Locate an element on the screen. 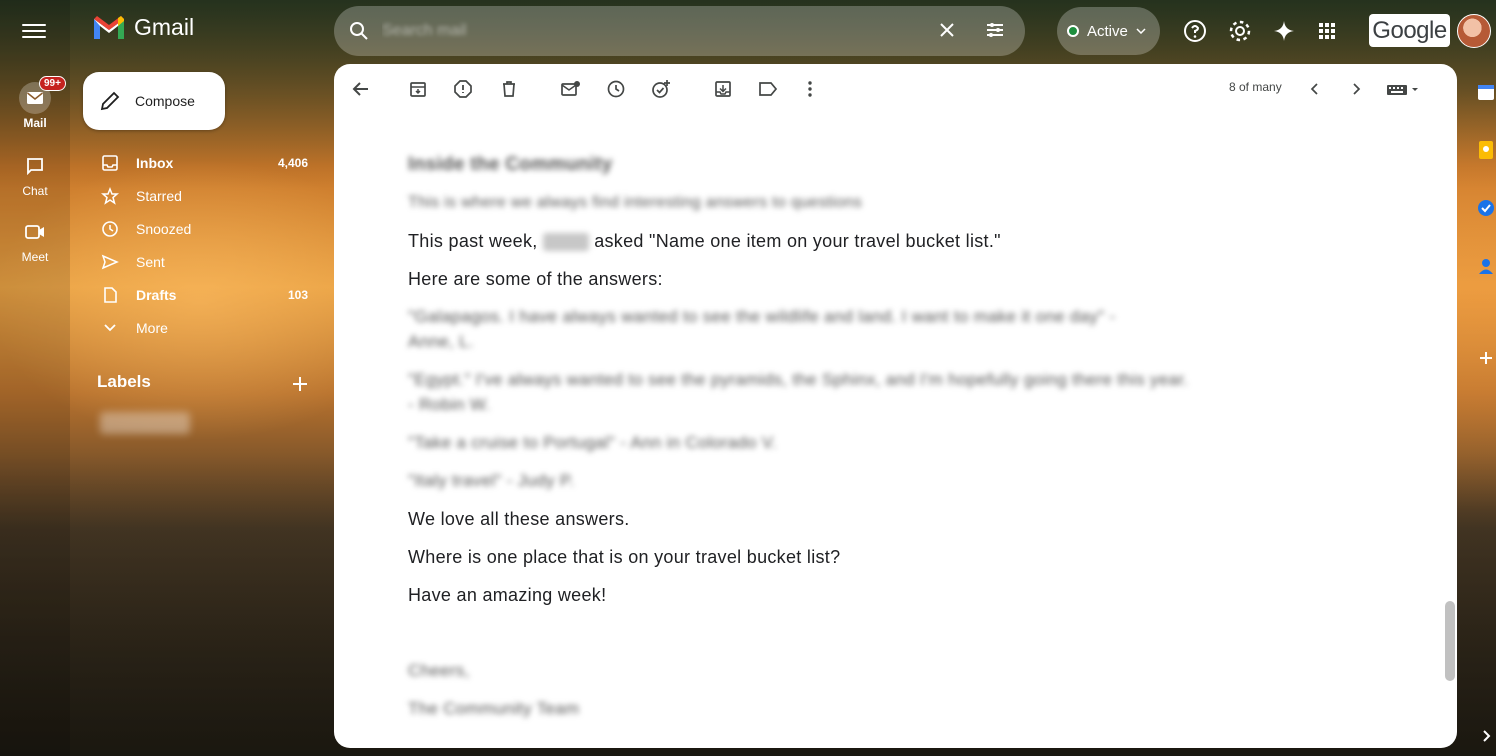 The height and width of the screenshot is (756, 1496). contacts-app-button is located at coordinates (1486, 266).